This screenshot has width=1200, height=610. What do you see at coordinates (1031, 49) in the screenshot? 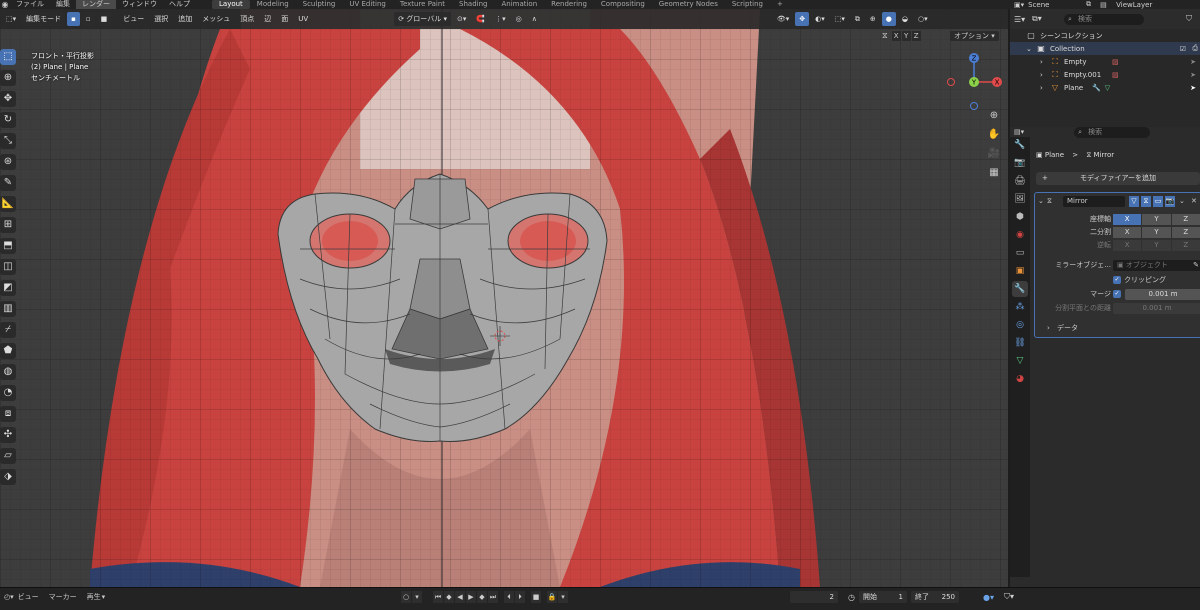
I see `expand-down-icon: ⌄` at bounding box center [1031, 49].